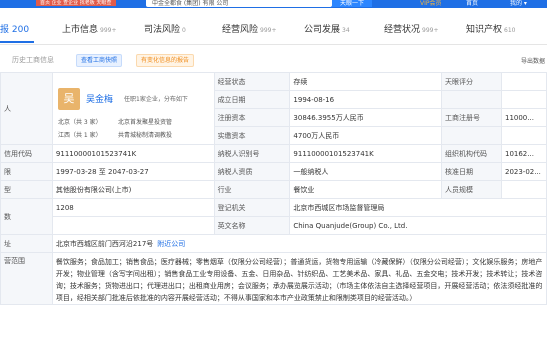 The width and height of the screenshot is (547, 340). I want to click on address-cell: 北京市西城区前门西河沿217号 附近公司, so click(299, 243).